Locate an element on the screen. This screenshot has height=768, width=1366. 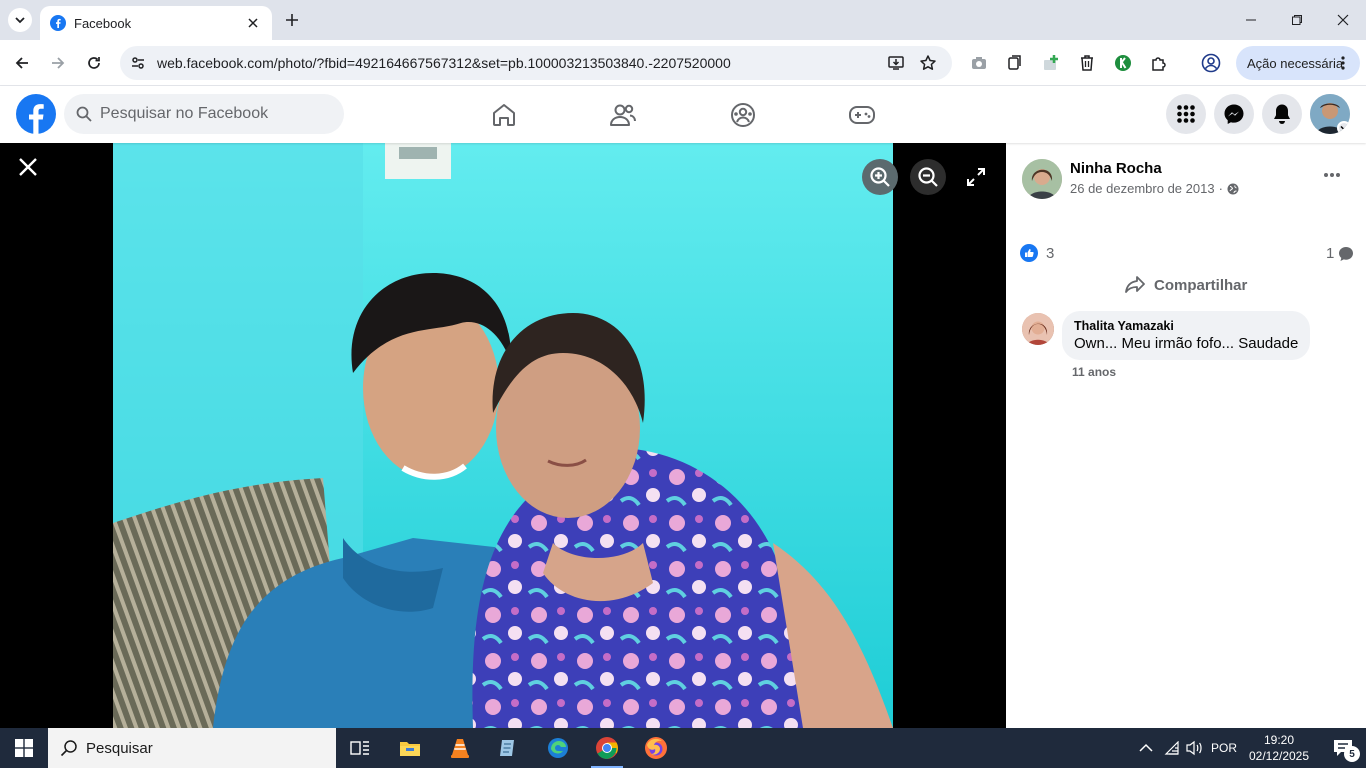
reactions-summary: 3 is located at coordinates (1037, 253).